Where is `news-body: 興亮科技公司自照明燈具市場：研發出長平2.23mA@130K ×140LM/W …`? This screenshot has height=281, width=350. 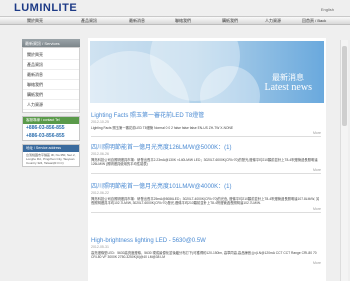
news-body: 興亮科技公司自照明燈具市場：研發出長平2.23mA@130K ×140LM/W … is located at coordinates (204, 162).